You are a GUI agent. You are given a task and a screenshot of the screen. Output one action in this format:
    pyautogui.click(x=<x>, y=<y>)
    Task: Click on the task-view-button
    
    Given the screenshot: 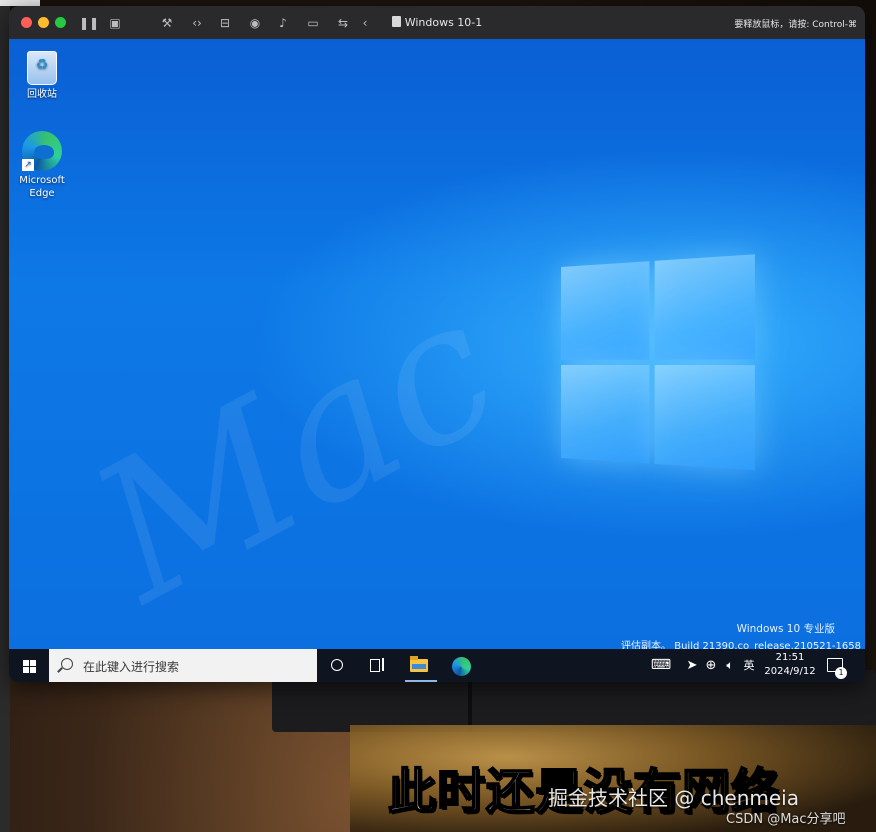 What is the action you would take?
    pyautogui.click(x=377, y=665)
    